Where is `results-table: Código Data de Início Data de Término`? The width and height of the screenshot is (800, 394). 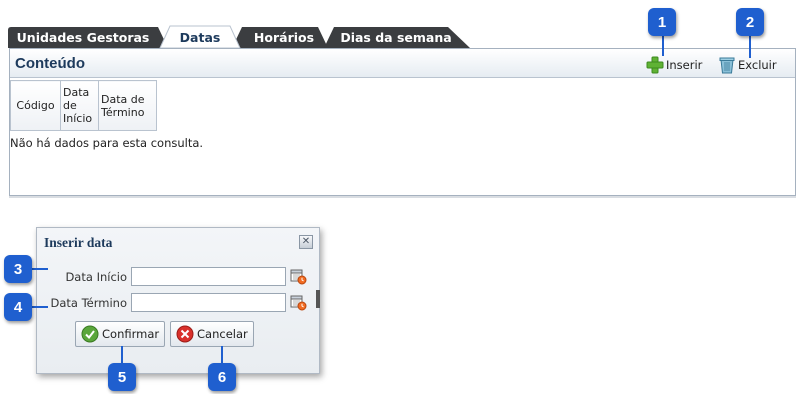
results-table: Código Data de Início Data de Término is located at coordinates (83, 105).